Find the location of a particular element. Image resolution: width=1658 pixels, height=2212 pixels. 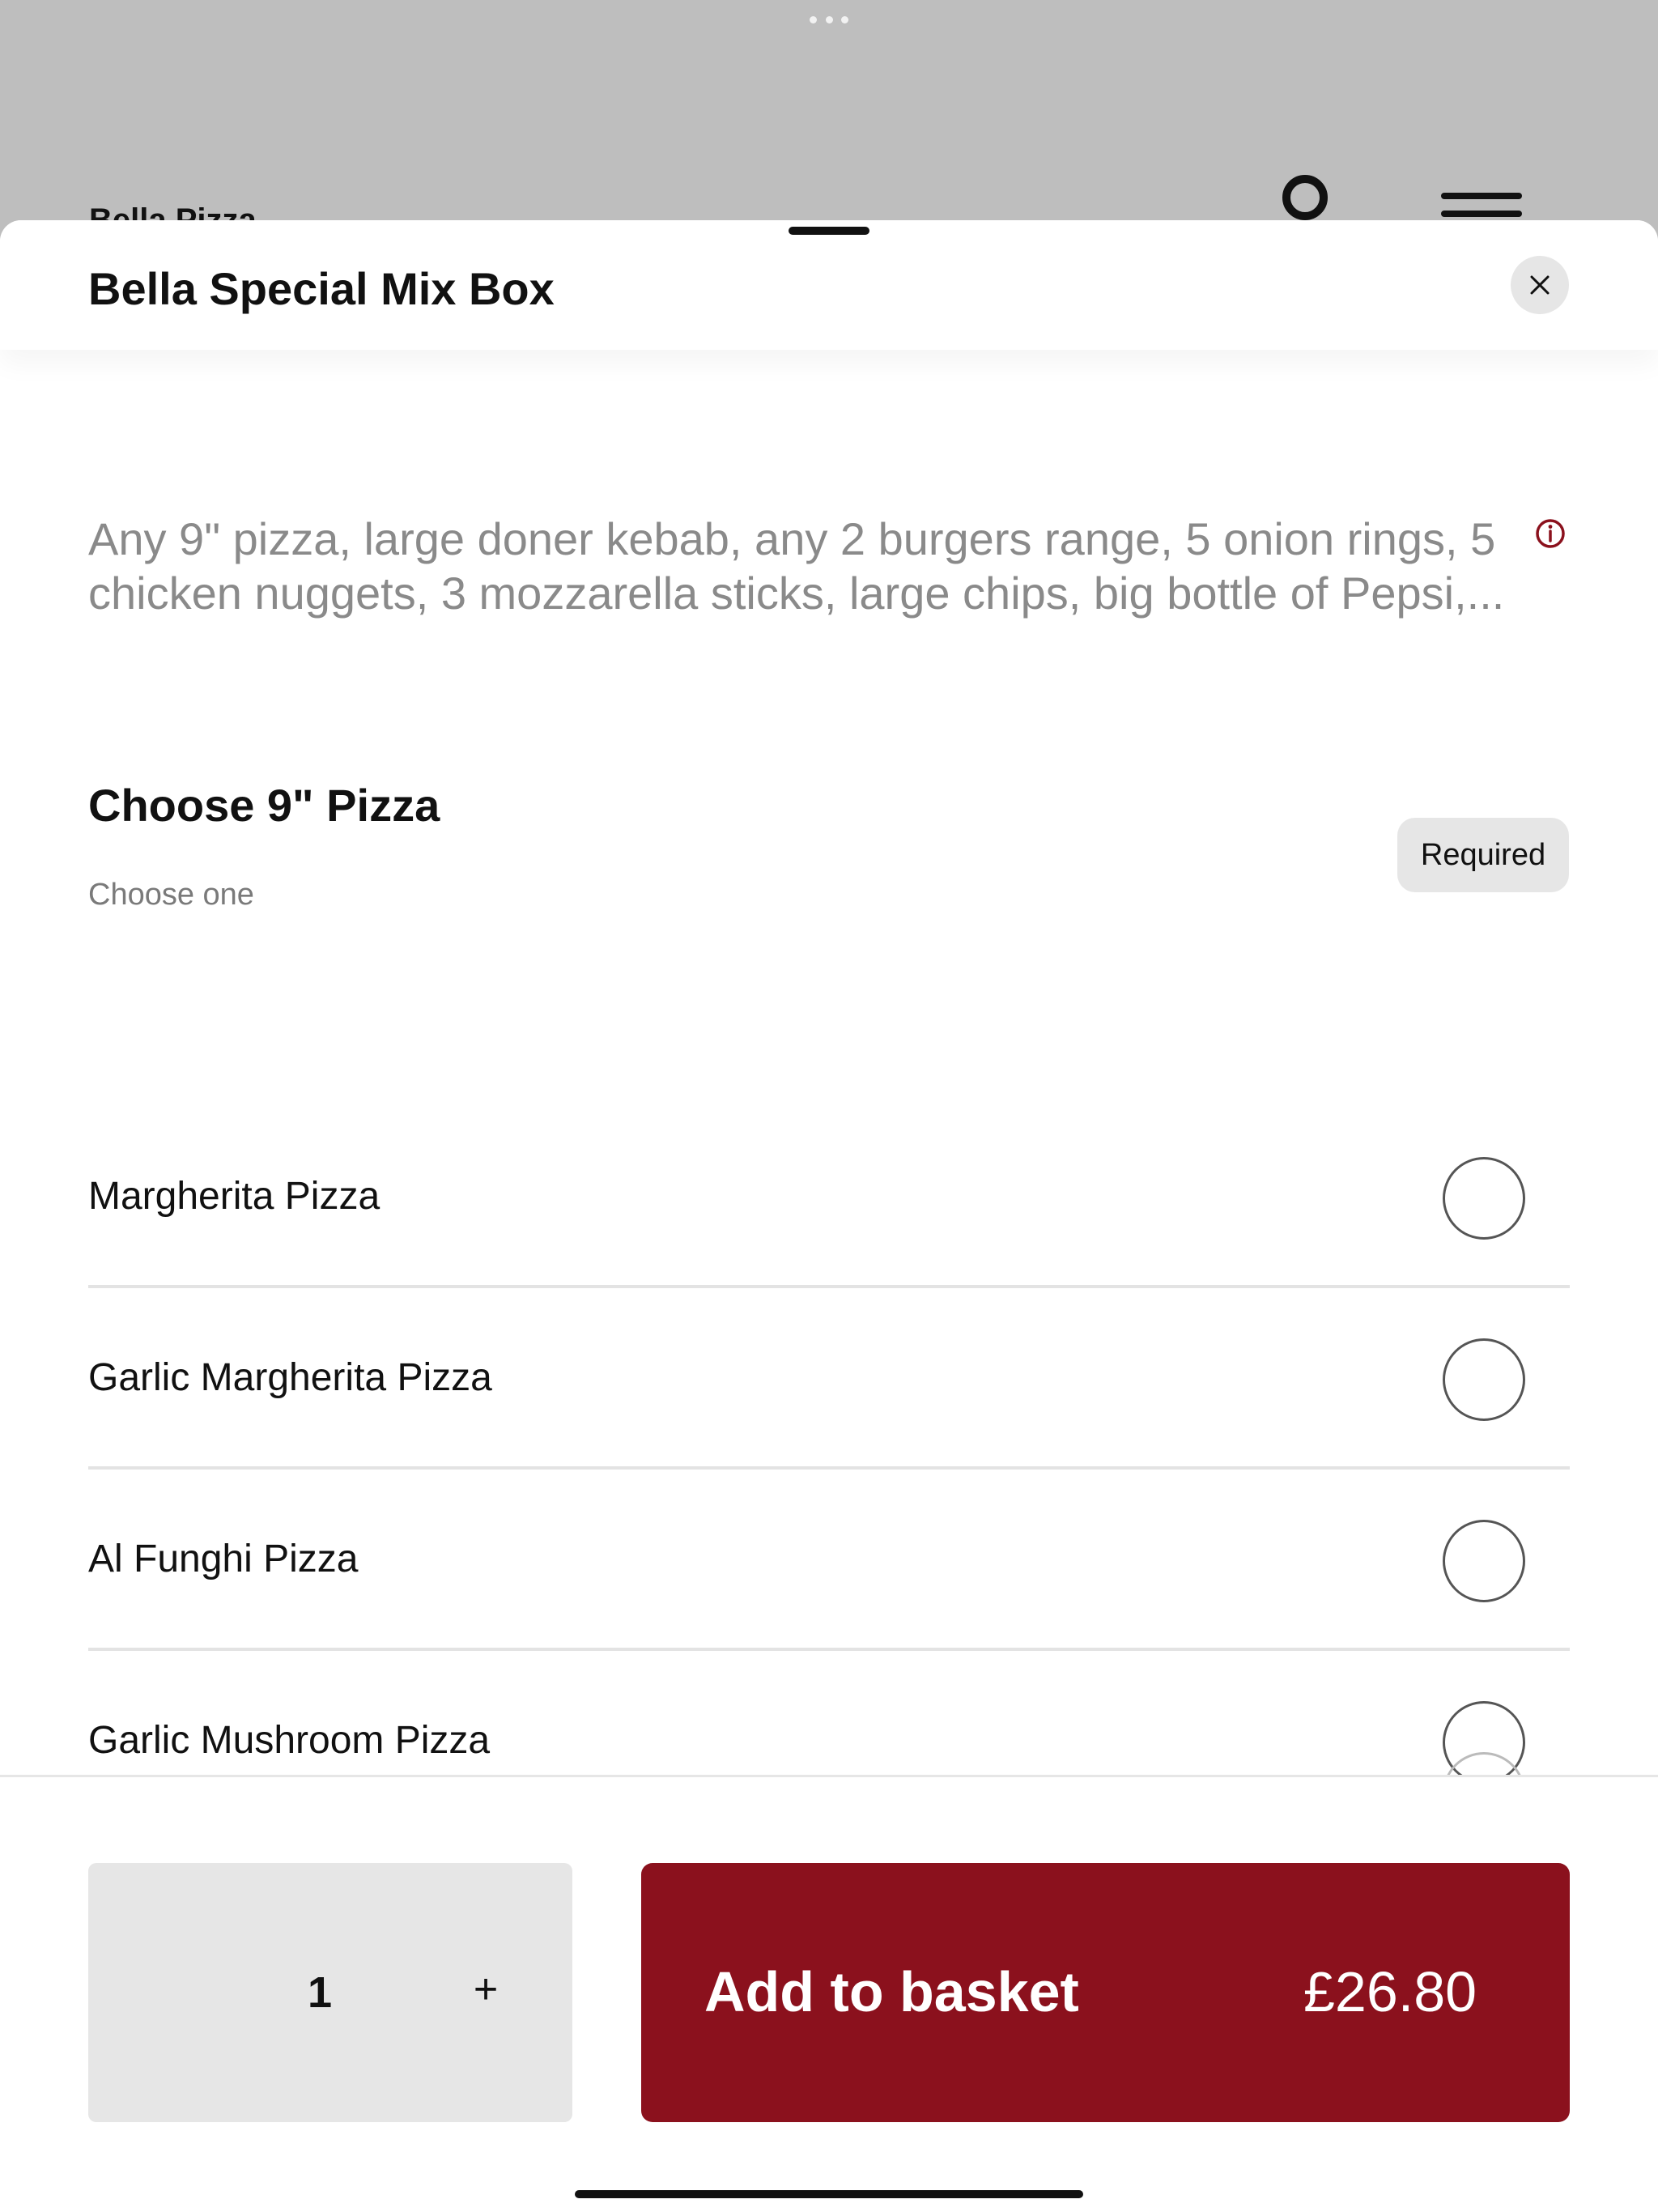

sheet-header: Bella Special Mix Box is located at coordinates (829, 285).